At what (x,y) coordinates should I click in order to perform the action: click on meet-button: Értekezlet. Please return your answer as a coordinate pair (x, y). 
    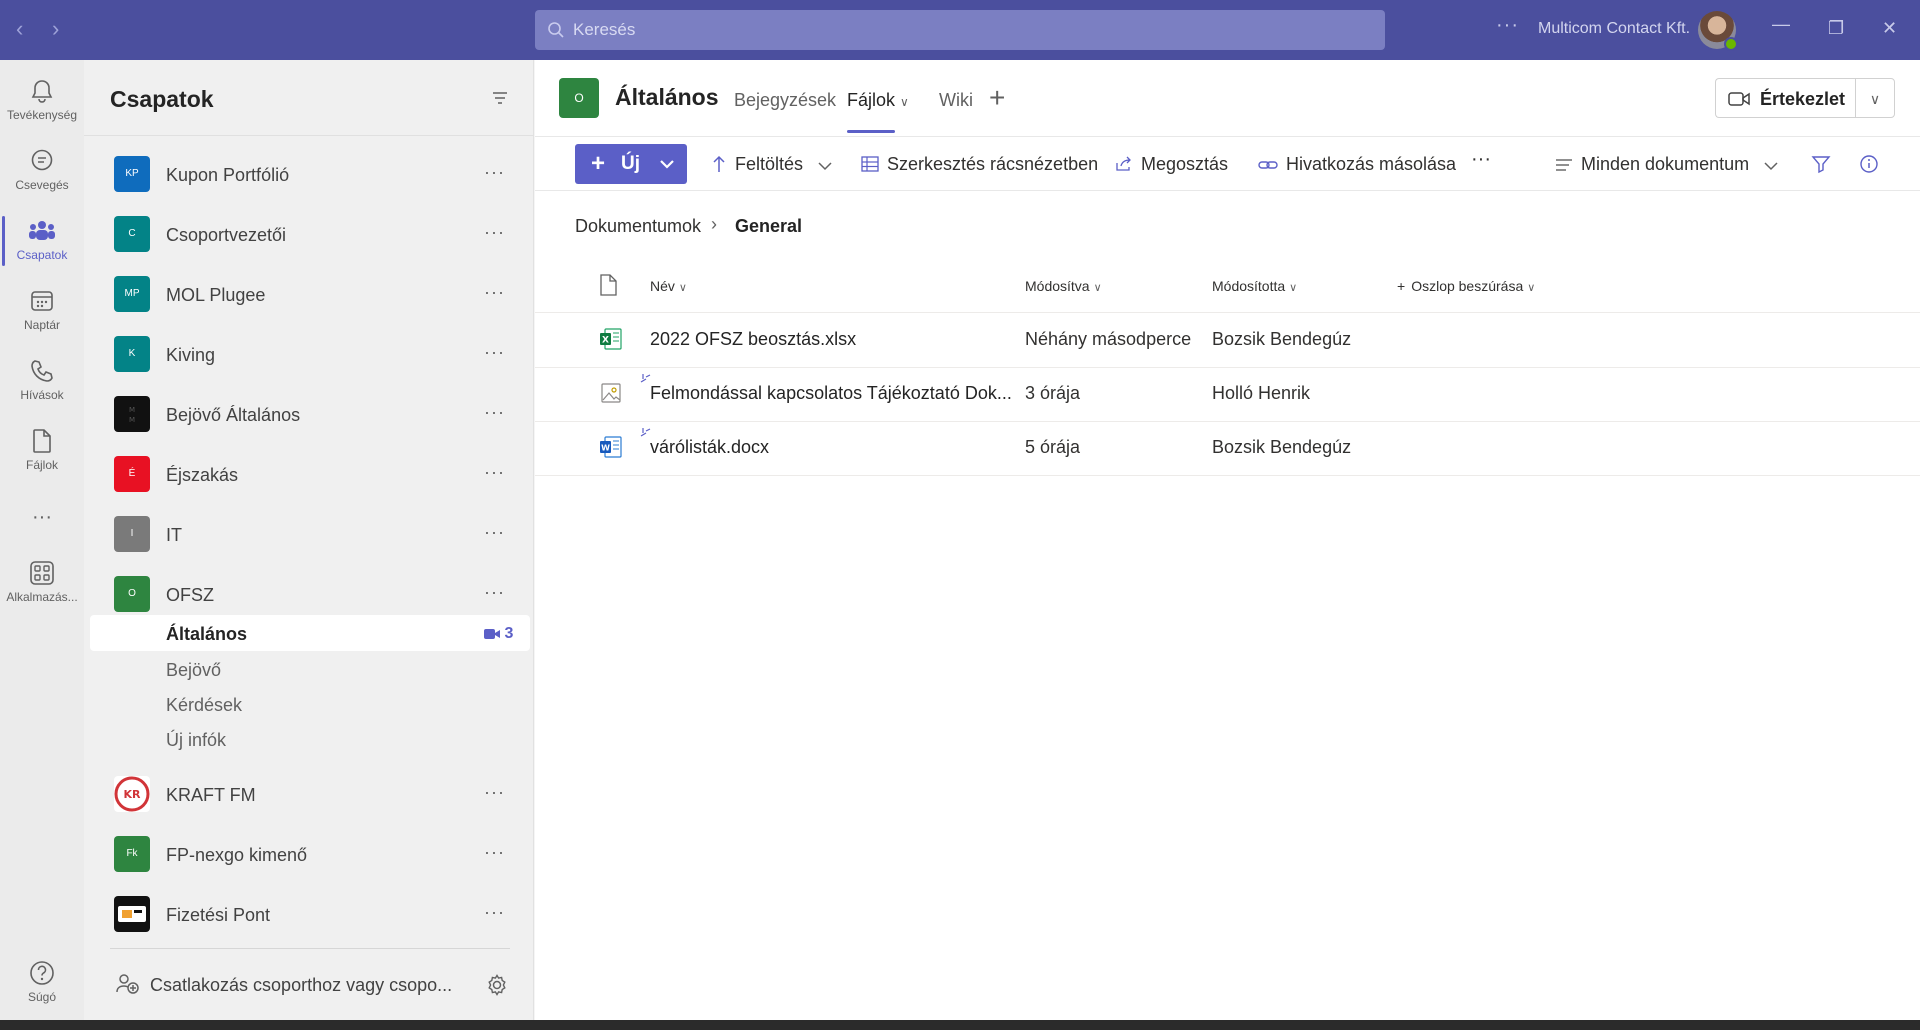
    Looking at the image, I should click on (1785, 98).